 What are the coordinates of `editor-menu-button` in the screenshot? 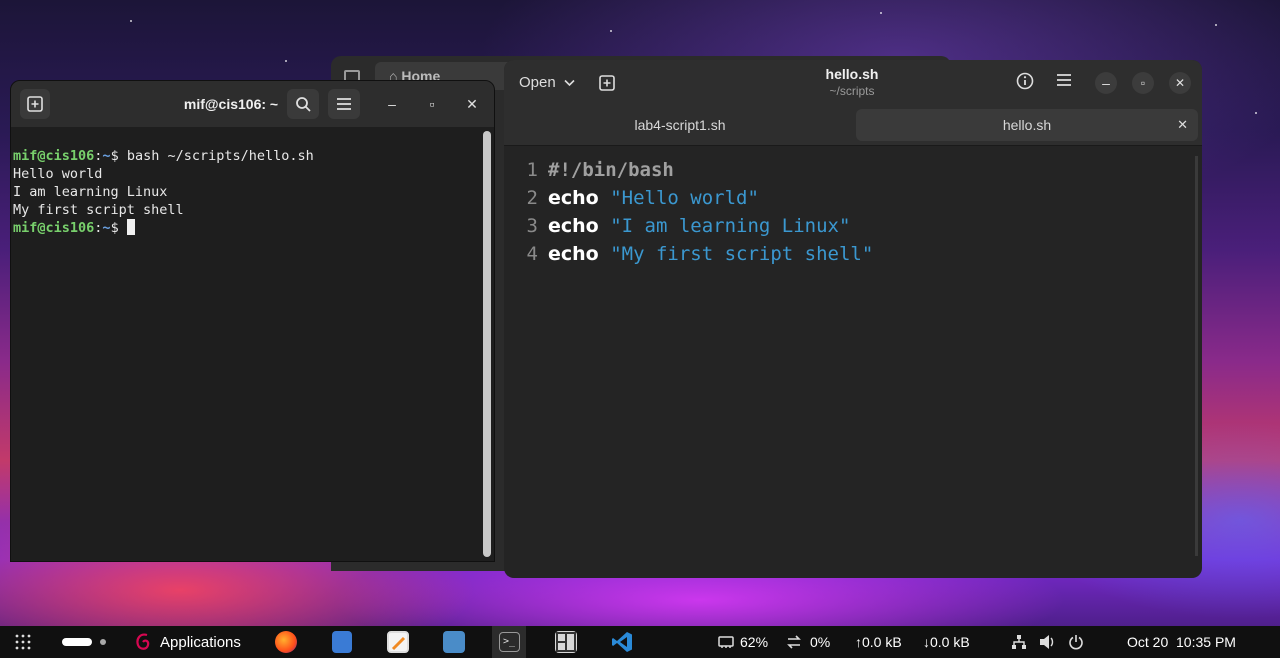 It's located at (1067, 84).